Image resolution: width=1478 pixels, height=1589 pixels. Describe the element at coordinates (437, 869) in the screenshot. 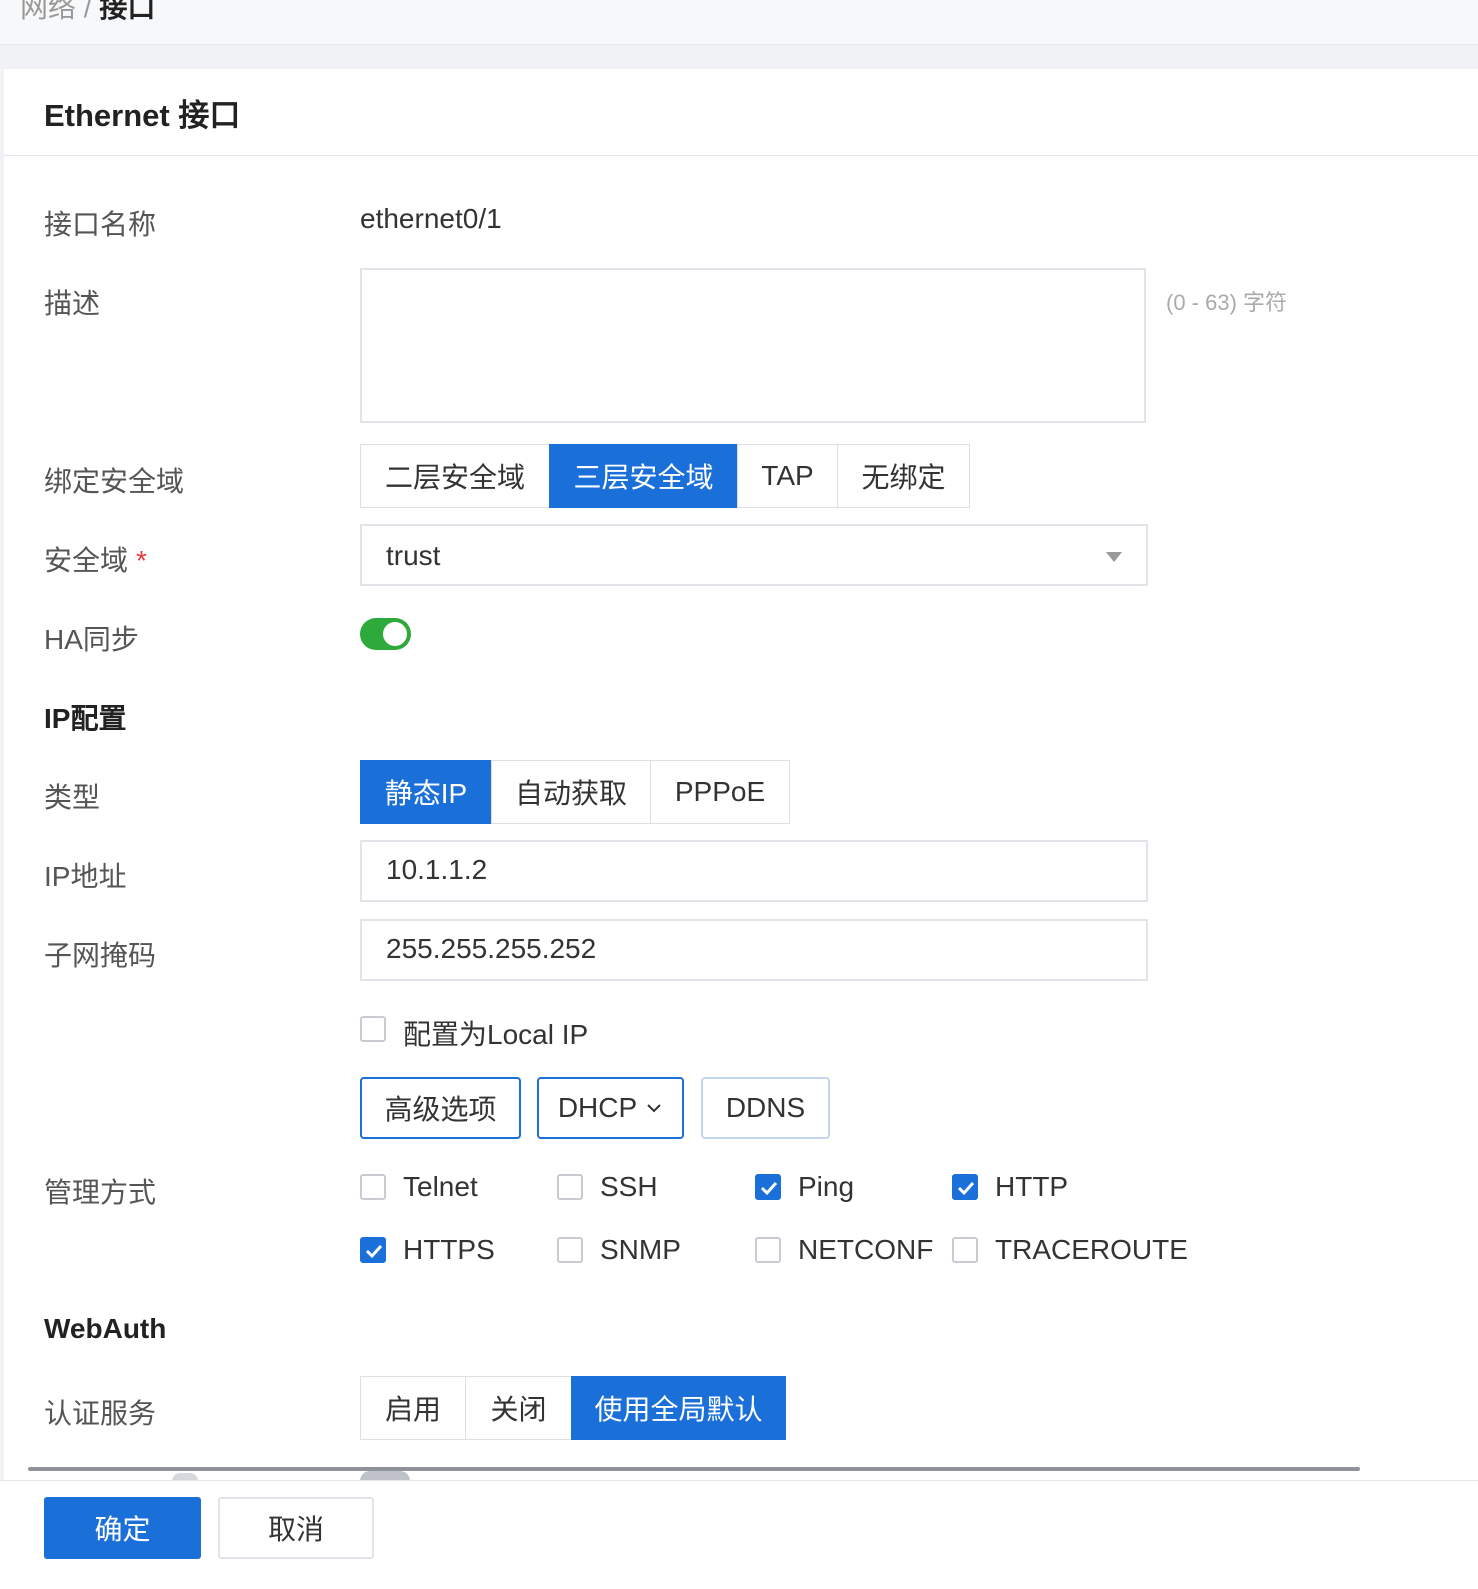

I see `ip-address-value: 10.1.1.2` at that location.